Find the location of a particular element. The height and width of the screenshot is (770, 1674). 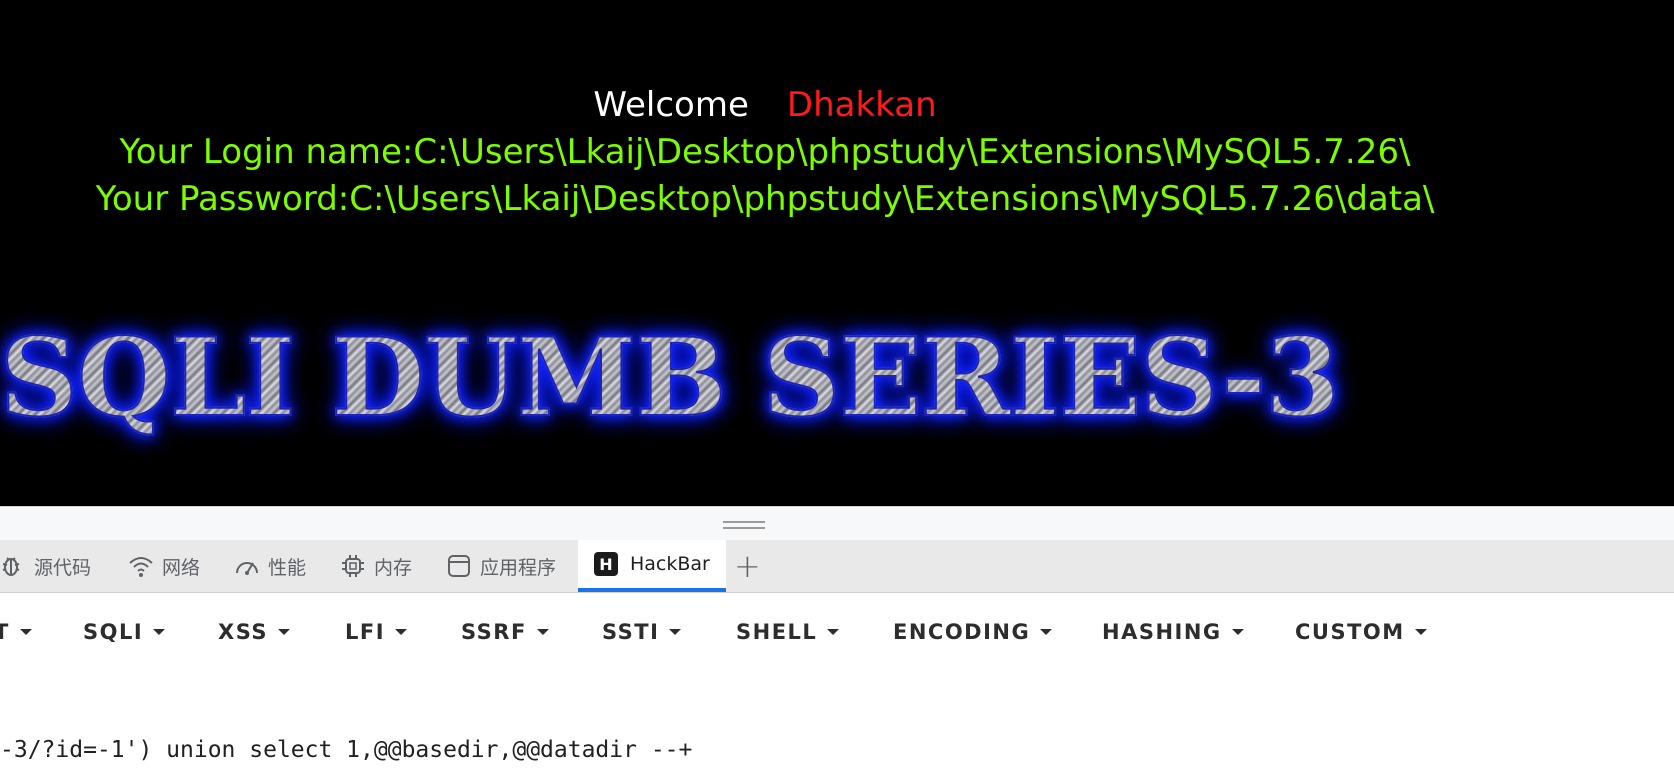

tab-network: 网络 is located at coordinates (164, 566).